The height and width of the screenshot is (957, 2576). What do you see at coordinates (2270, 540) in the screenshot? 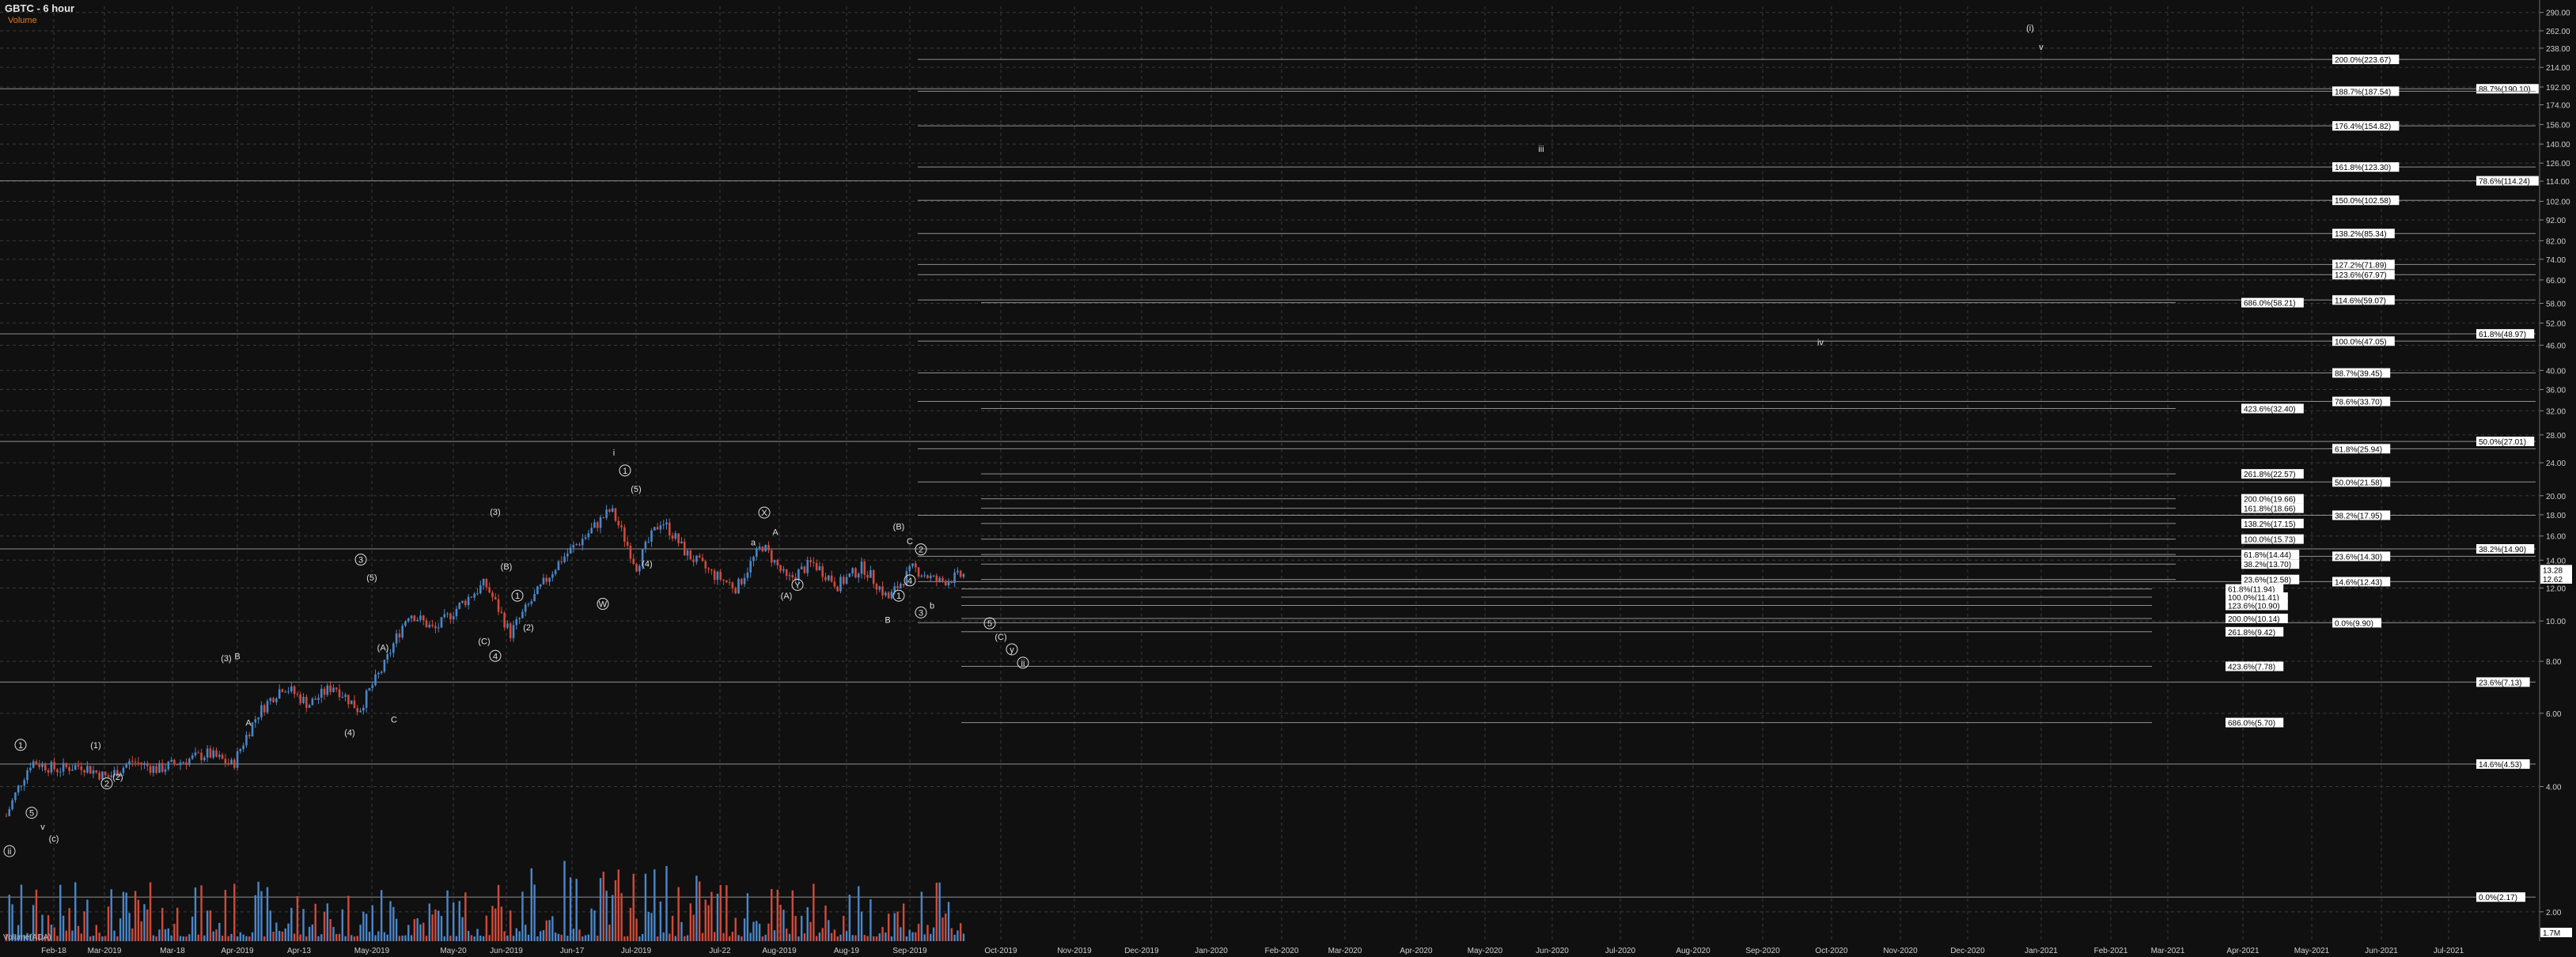
I see `fib-level-label: 100.0%(15.73)` at bounding box center [2270, 540].